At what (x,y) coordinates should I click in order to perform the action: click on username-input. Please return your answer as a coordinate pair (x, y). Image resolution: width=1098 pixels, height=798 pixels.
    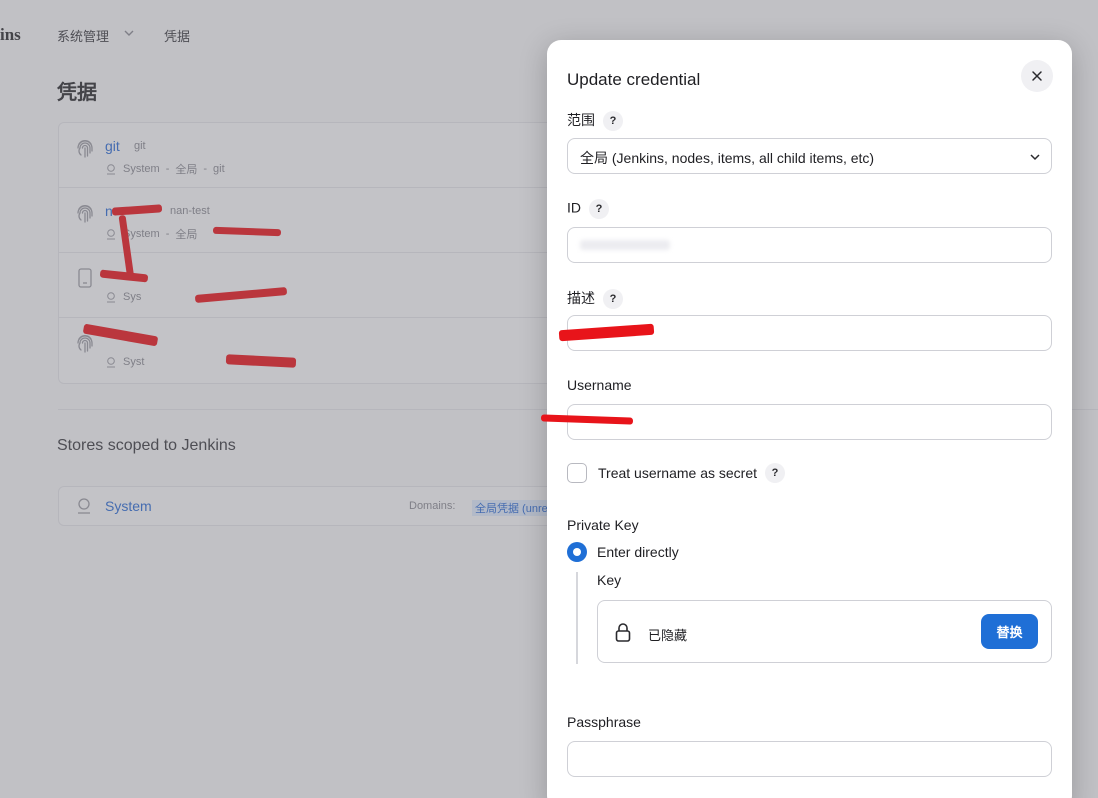
    Looking at the image, I should click on (809, 422).